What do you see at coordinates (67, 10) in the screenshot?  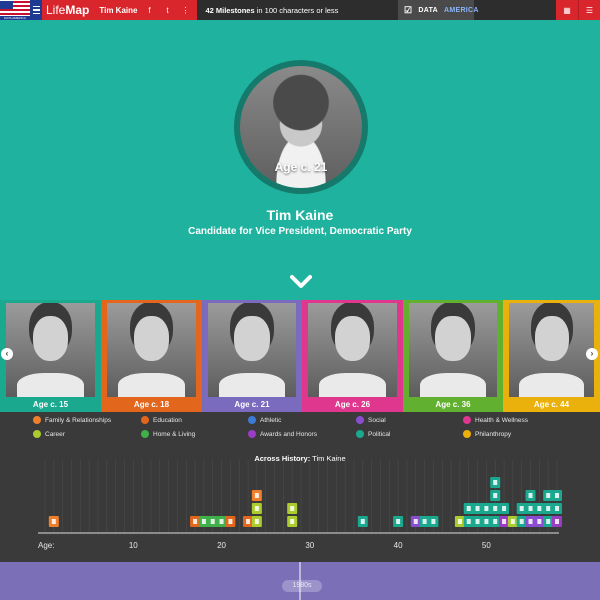 I see `lifemap-logo: LifeMap` at bounding box center [67, 10].